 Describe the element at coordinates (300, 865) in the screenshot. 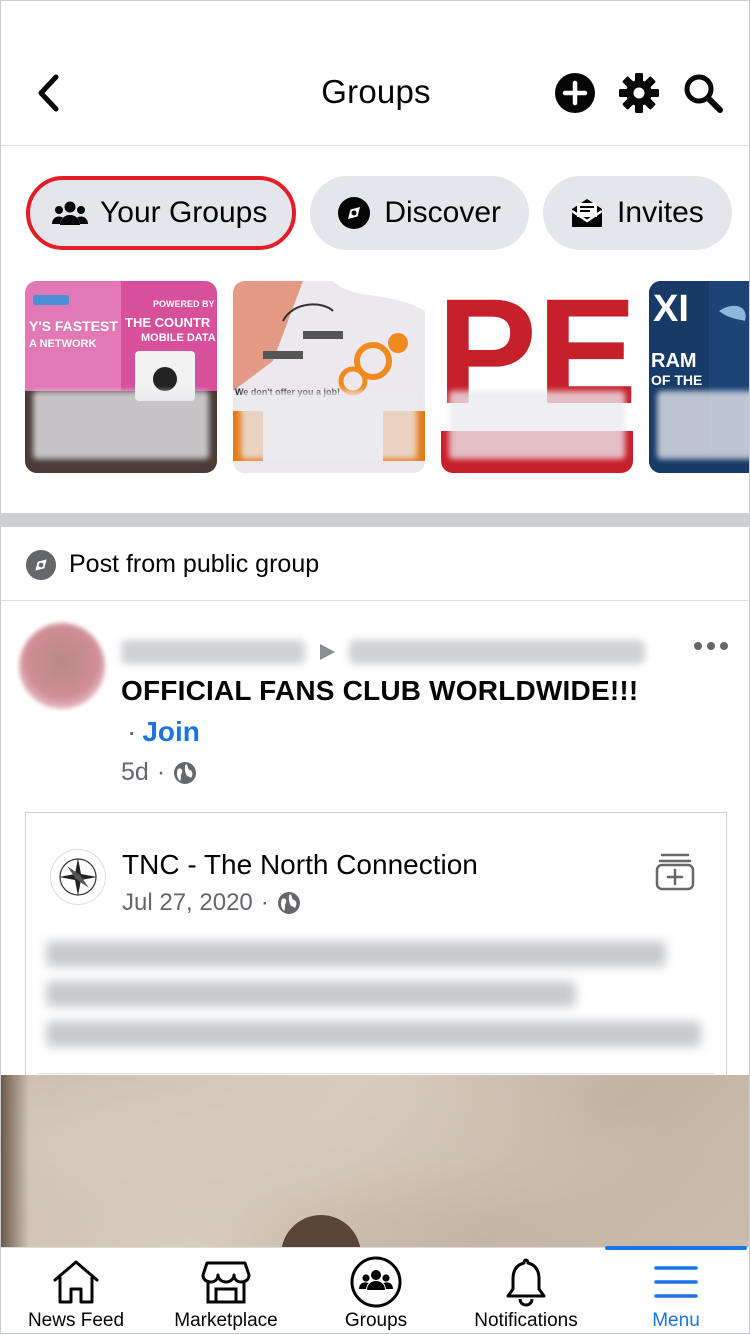

I see `shared-page-title: TNC - The North Connection` at that location.